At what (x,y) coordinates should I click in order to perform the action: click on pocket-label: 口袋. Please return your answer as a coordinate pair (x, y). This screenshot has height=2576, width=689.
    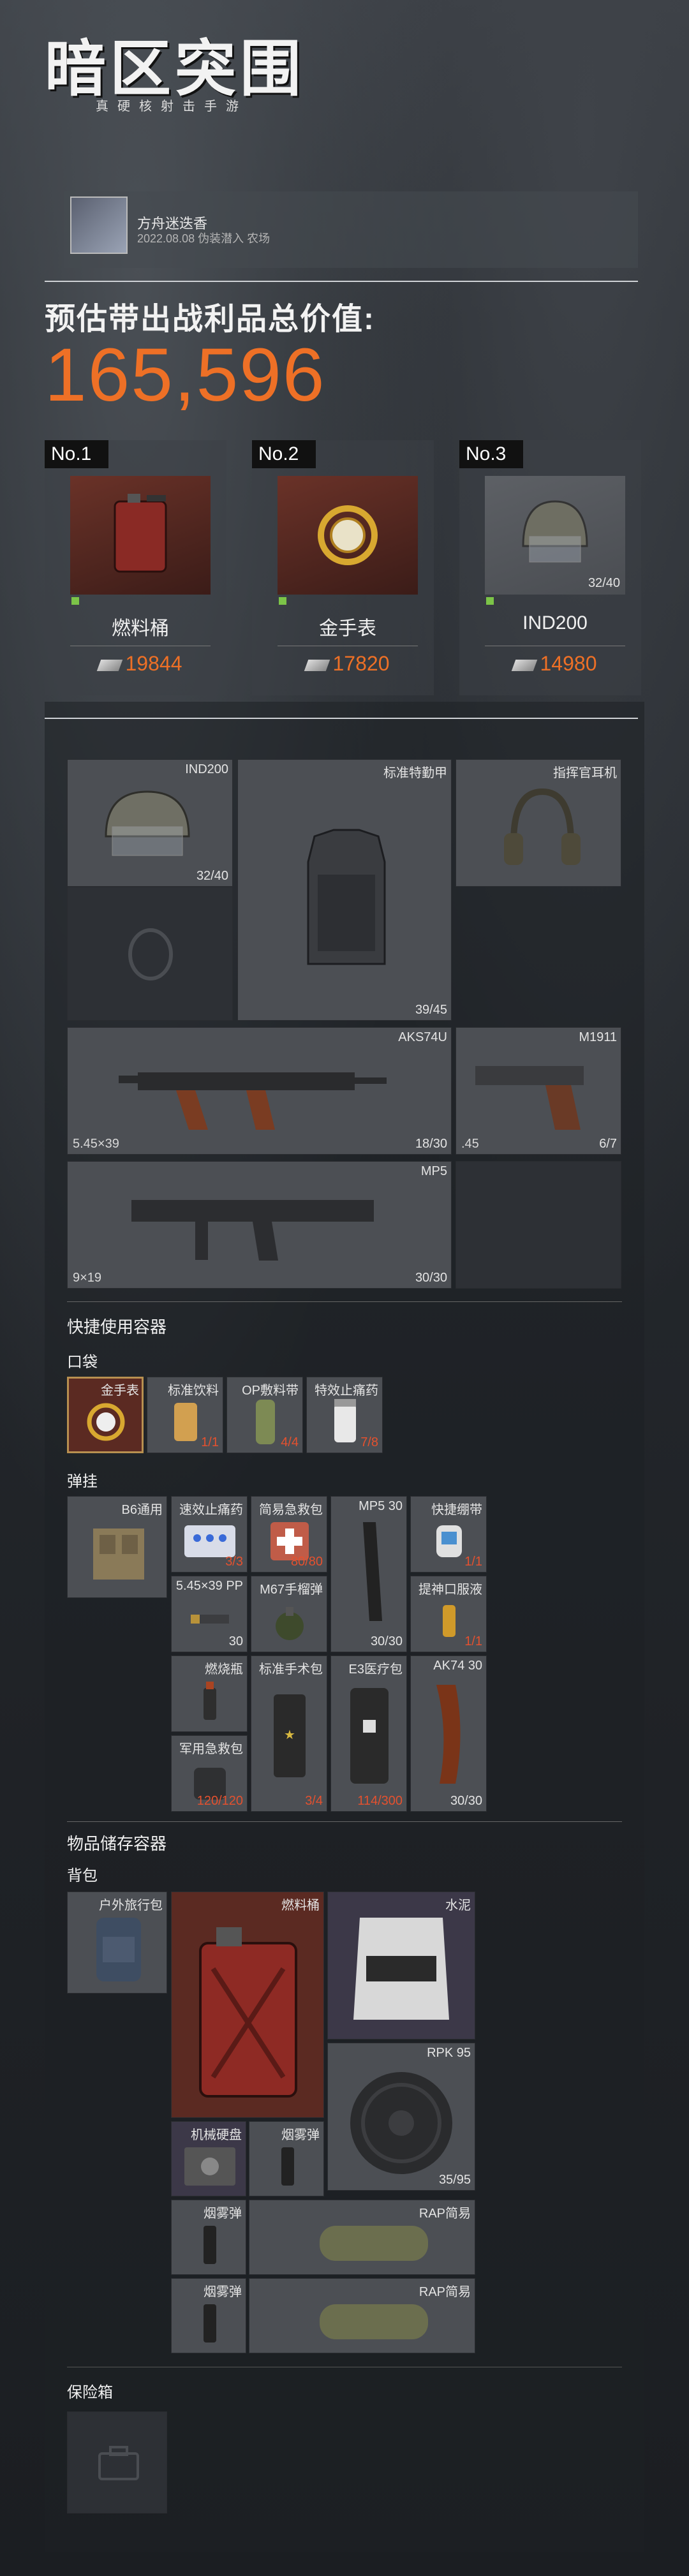
    Looking at the image, I should click on (82, 1362).